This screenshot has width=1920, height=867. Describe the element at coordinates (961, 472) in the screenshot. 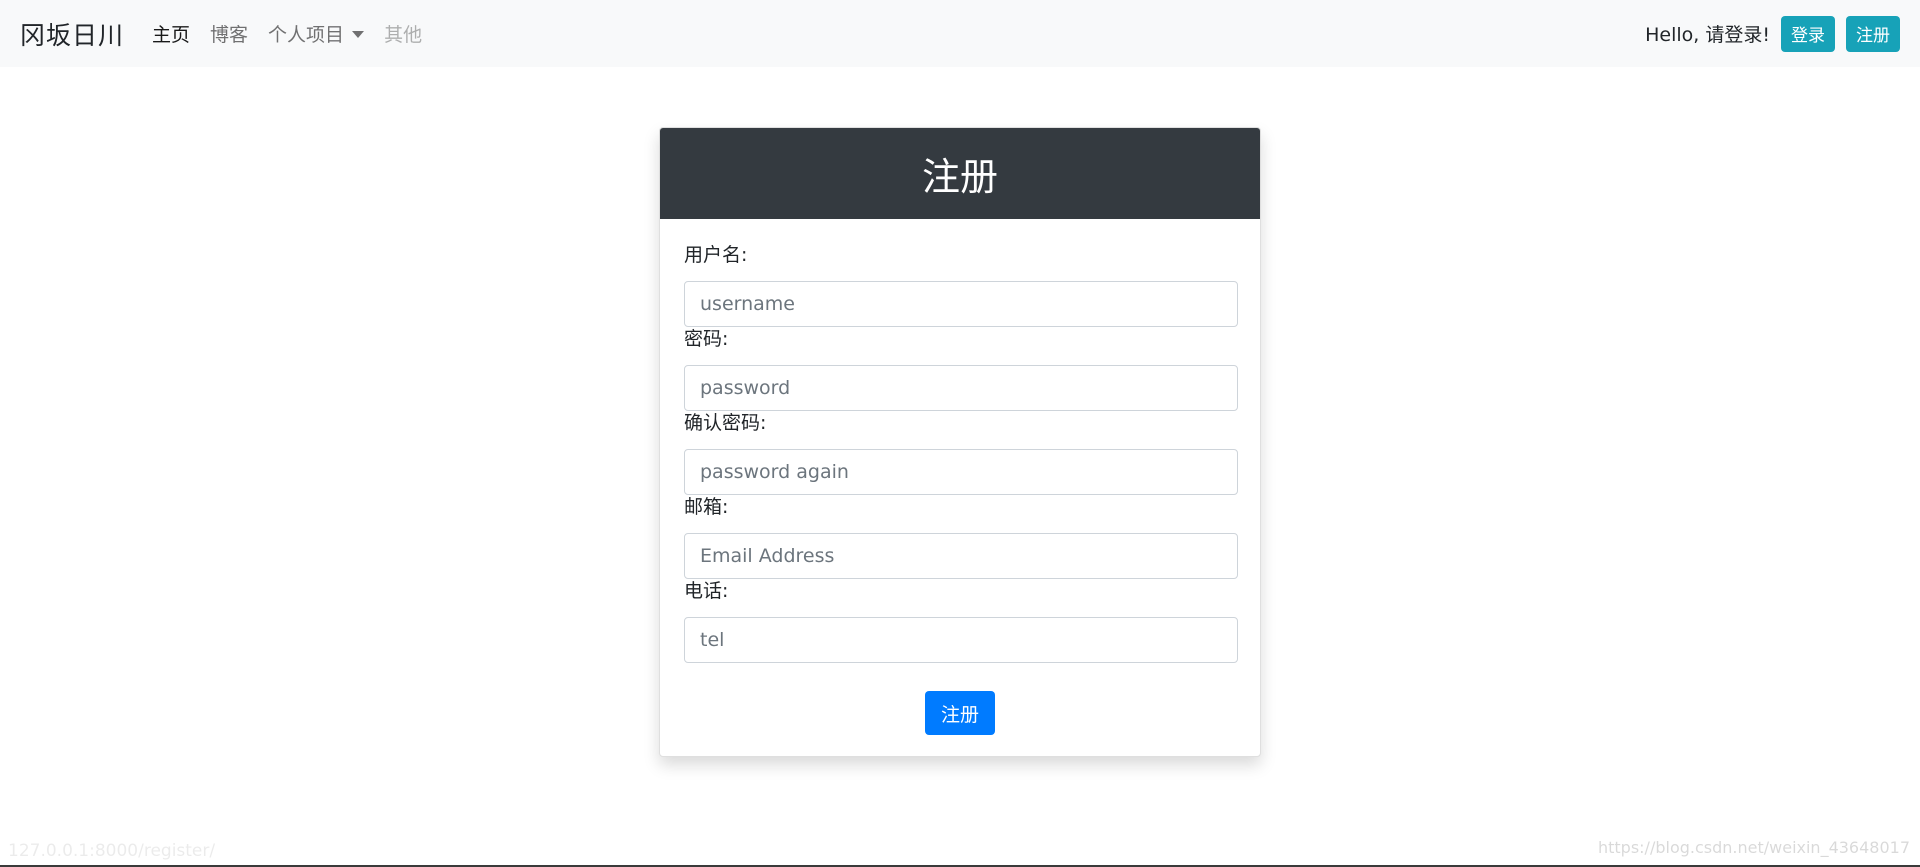

I see `confirm-password-input` at that location.